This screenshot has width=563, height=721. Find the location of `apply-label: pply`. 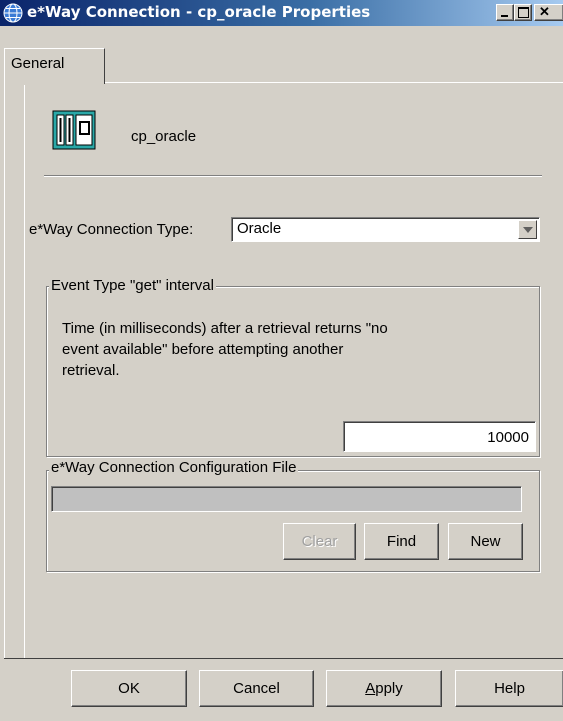

apply-label: pply is located at coordinates (389, 688).